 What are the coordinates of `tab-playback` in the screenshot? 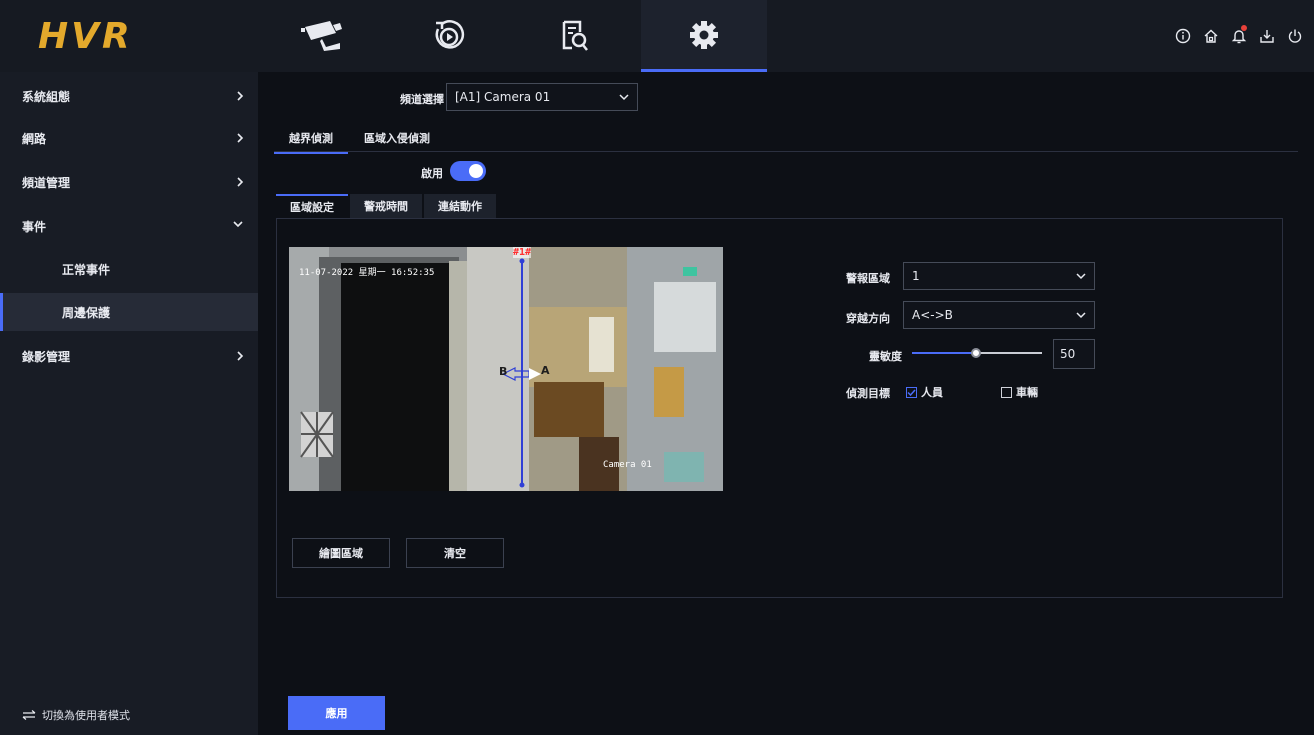 It's located at (449, 36).